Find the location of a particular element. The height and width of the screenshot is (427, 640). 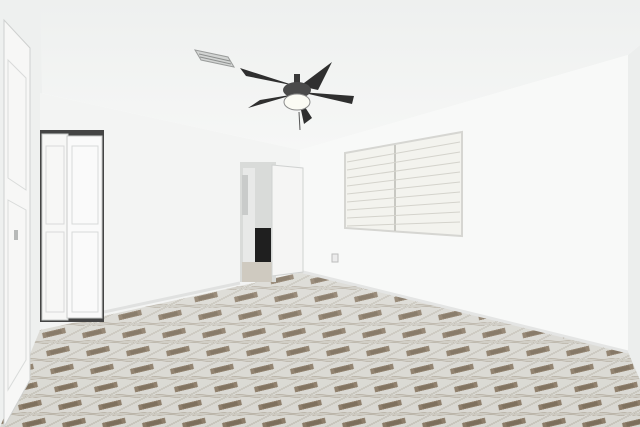

left-door is located at coordinates (17, 222).